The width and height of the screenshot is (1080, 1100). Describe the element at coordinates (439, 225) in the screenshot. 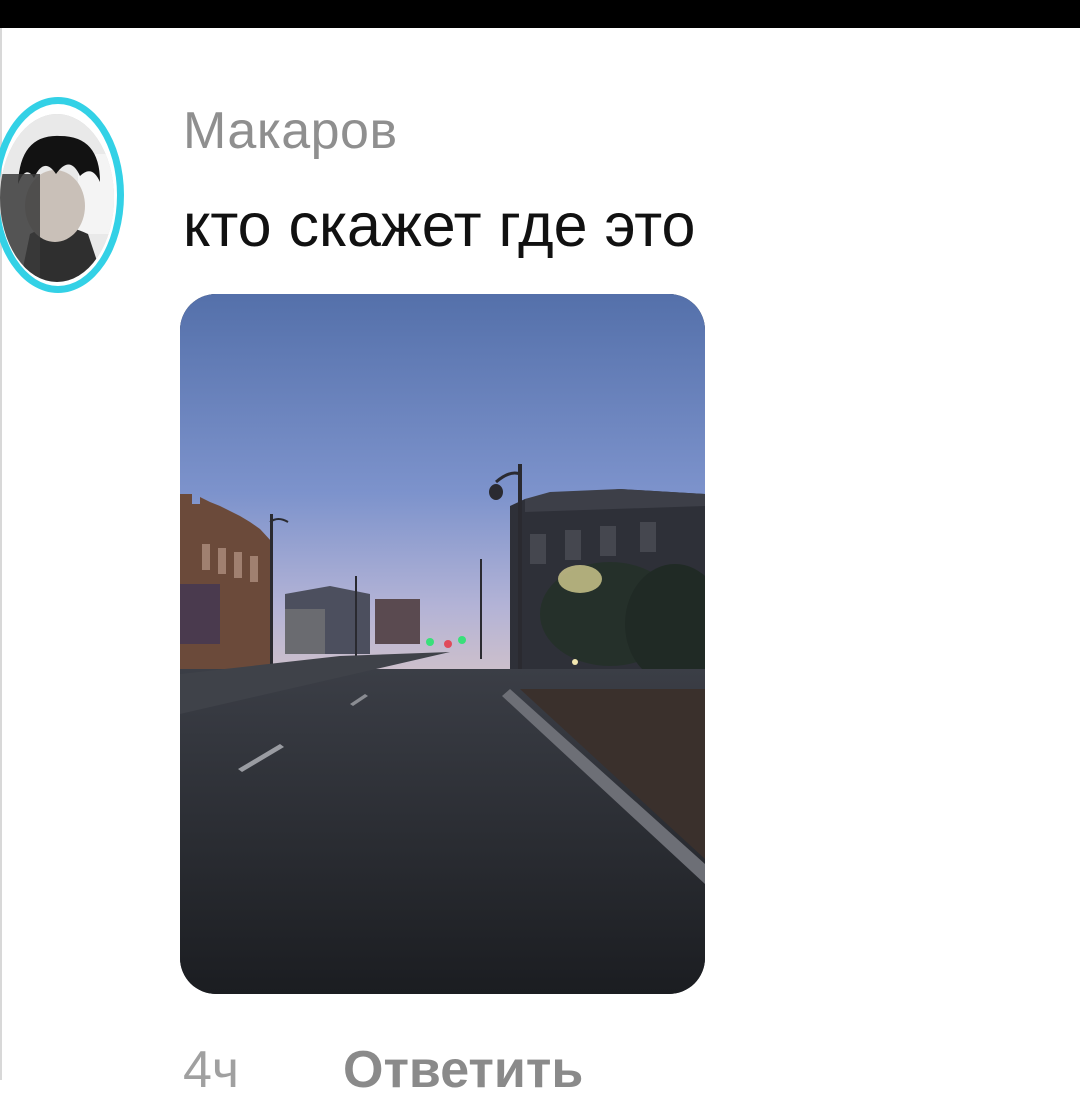

I see `comment-text: кто скажет где это` at that location.